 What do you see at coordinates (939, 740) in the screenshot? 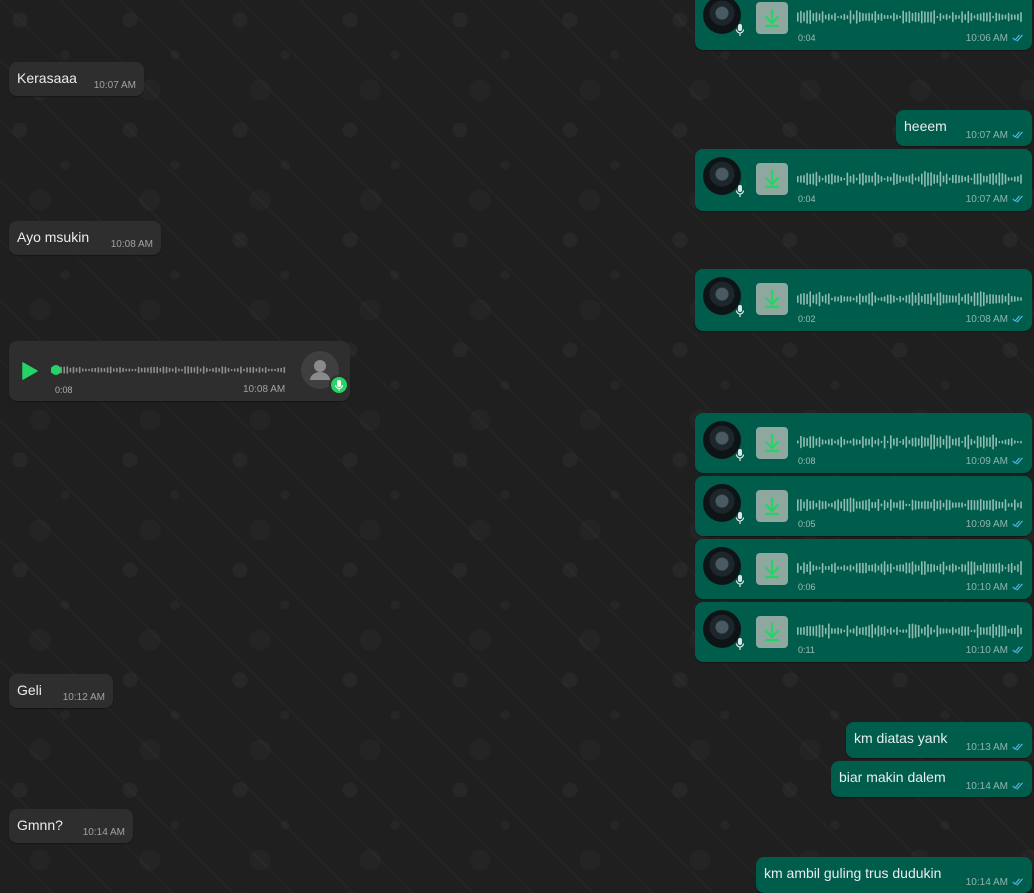
I see `message-outgoing: km diatas yank 10:13 AM` at bounding box center [939, 740].